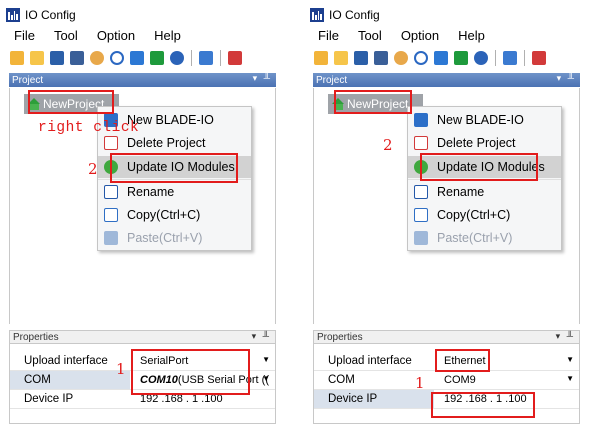  What do you see at coordinates (142, 337) in the screenshot?
I see `properties-panel-header: Properties ▾ ╨` at bounding box center [142, 337].